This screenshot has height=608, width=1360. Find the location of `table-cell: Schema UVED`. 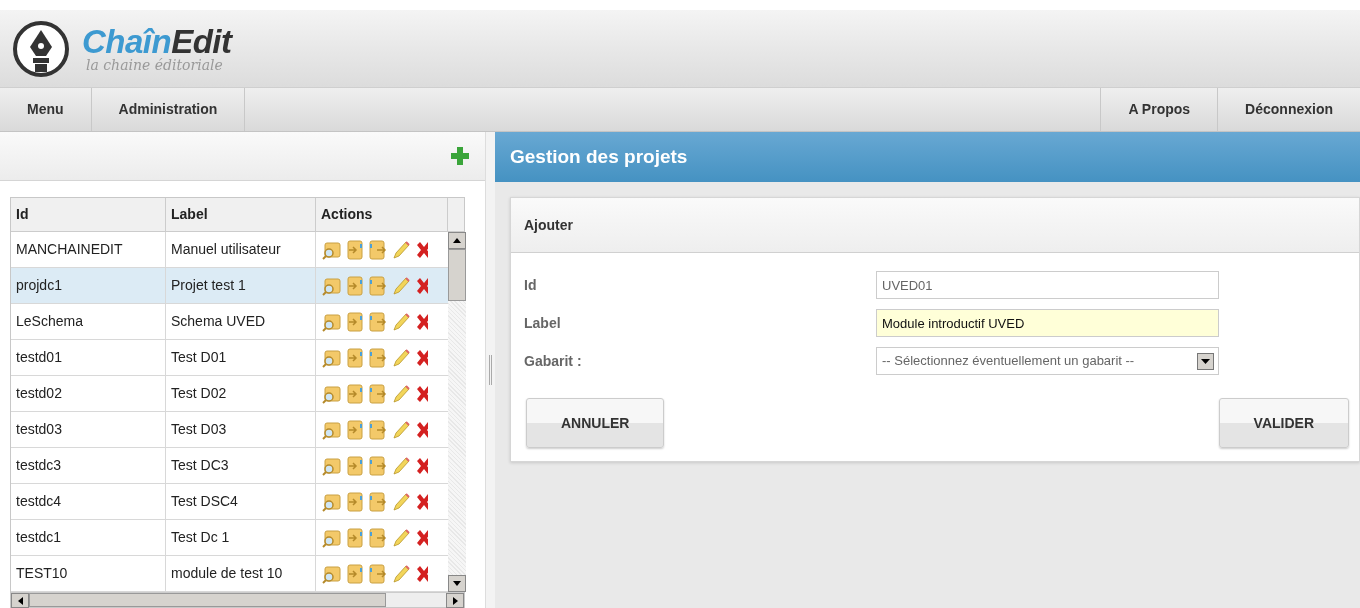

table-cell: Schema UVED is located at coordinates (241, 321).